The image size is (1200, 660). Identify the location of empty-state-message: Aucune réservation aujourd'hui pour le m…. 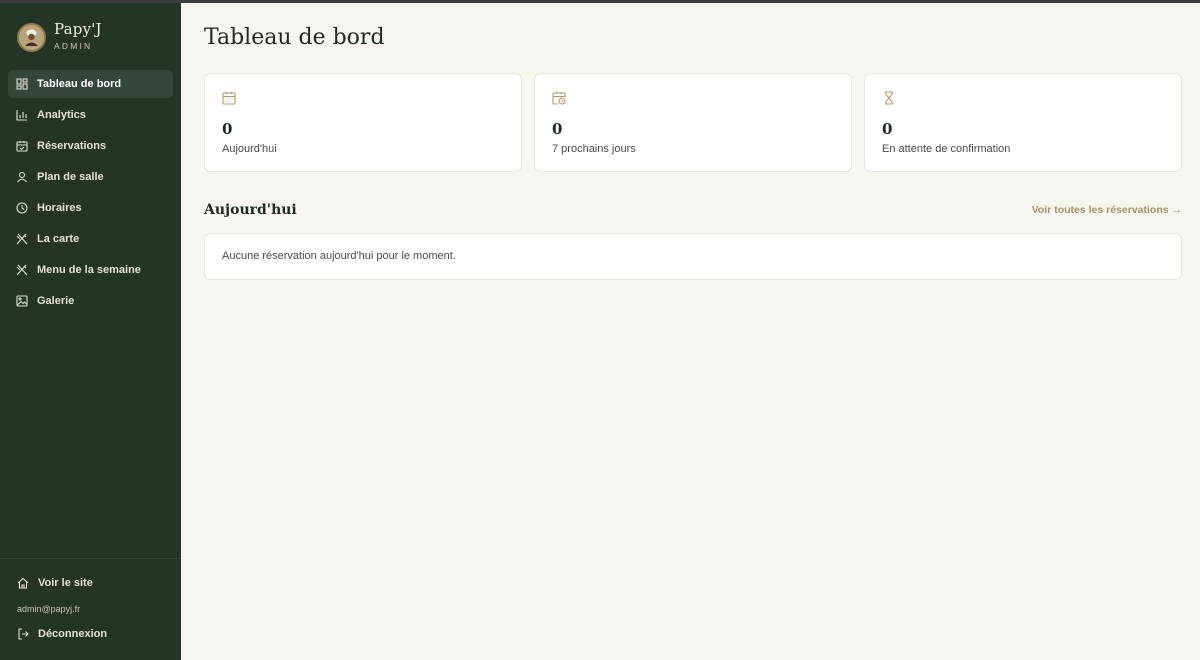
(339, 256).